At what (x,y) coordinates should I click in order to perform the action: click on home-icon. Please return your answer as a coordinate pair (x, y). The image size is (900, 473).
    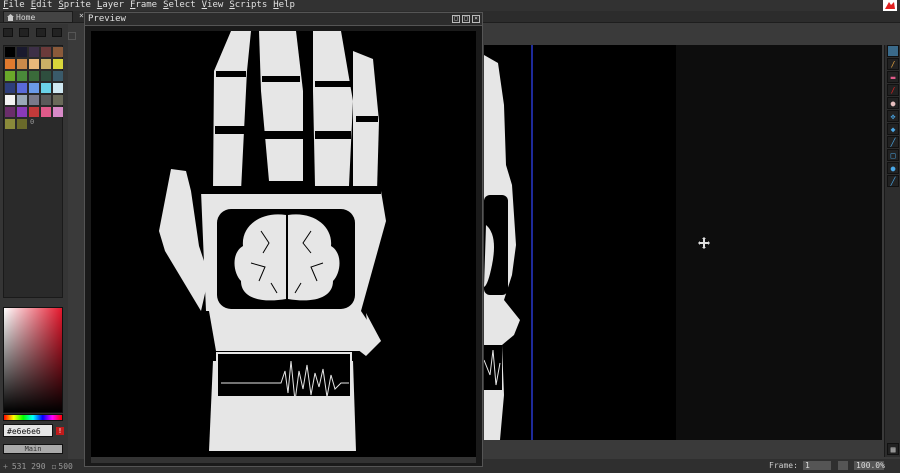
    Looking at the image, I should click on (10, 17).